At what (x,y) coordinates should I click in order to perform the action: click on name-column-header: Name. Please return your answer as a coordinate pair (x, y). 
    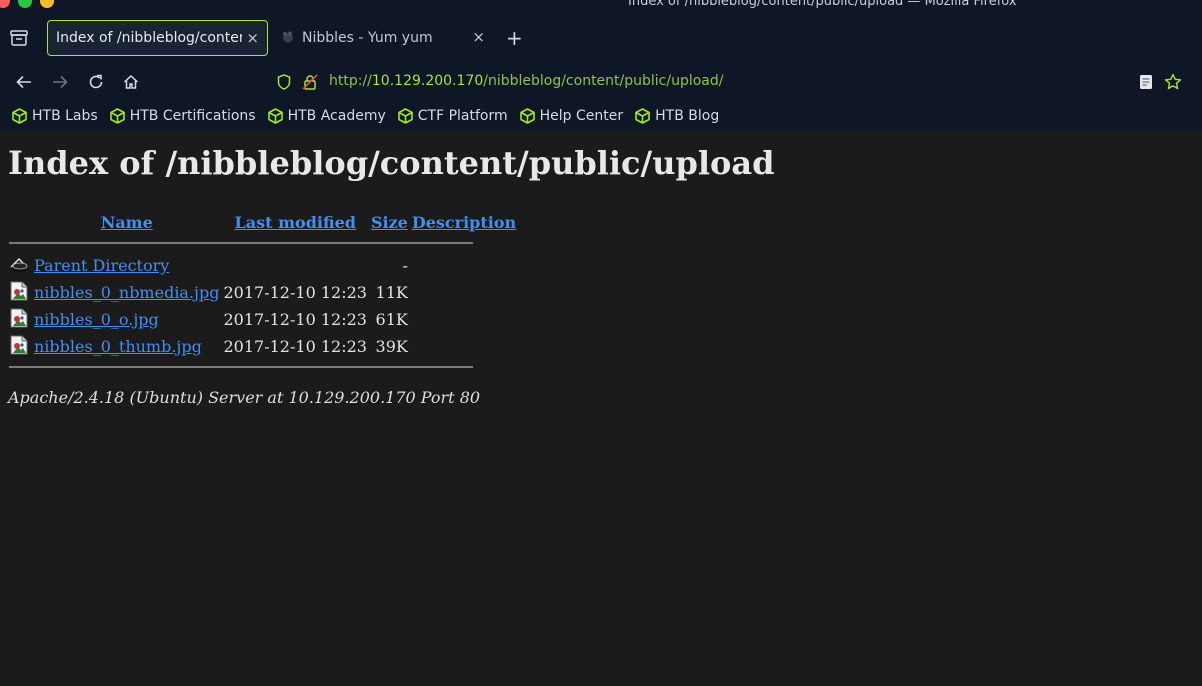
    Looking at the image, I should click on (127, 222).